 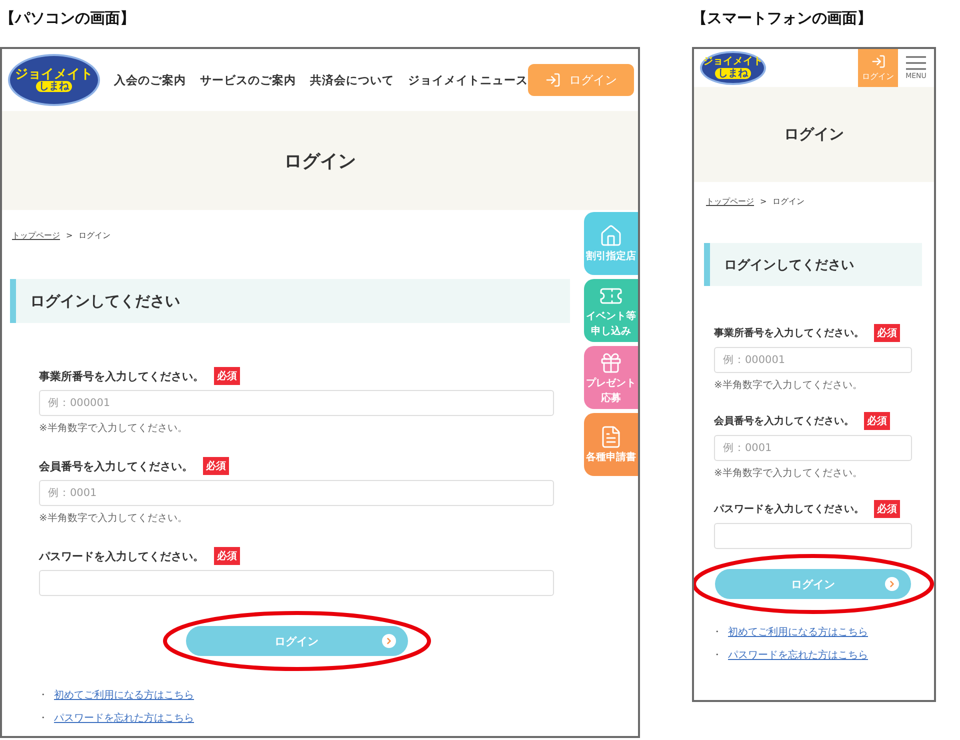 What do you see at coordinates (150, 80) in the screenshot?
I see `nav-link: 入会のご案内` at bounding box center [150, 80].